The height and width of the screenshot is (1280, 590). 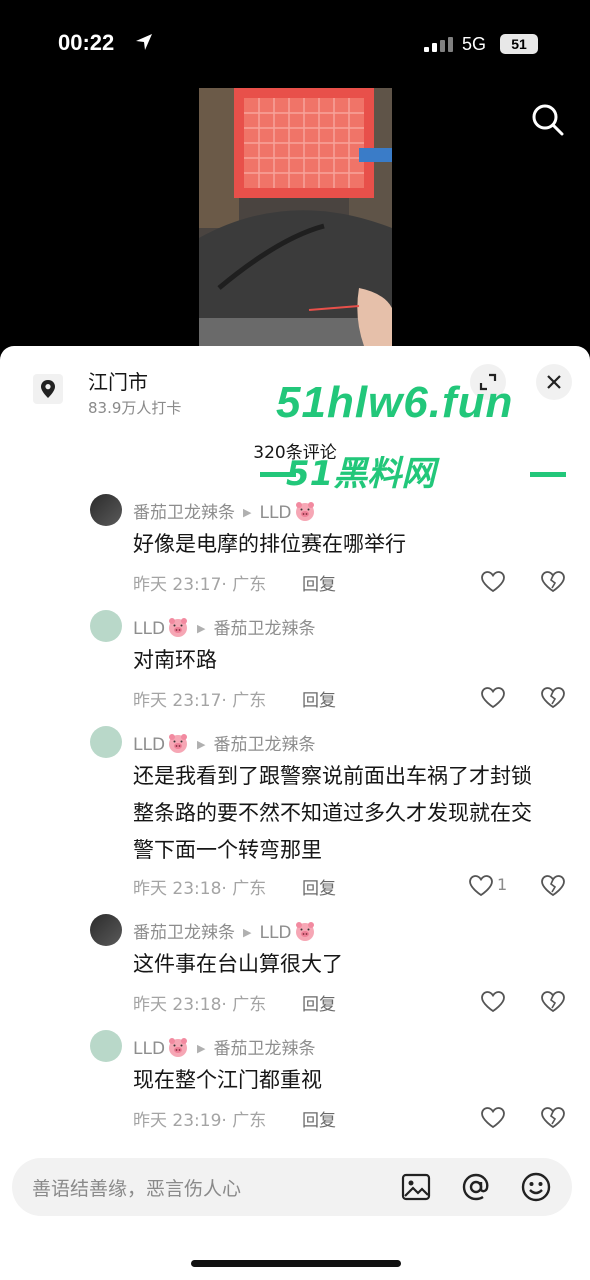 I want to click on watermark-site-name: 51黑料网, so click(x=361, y=474).